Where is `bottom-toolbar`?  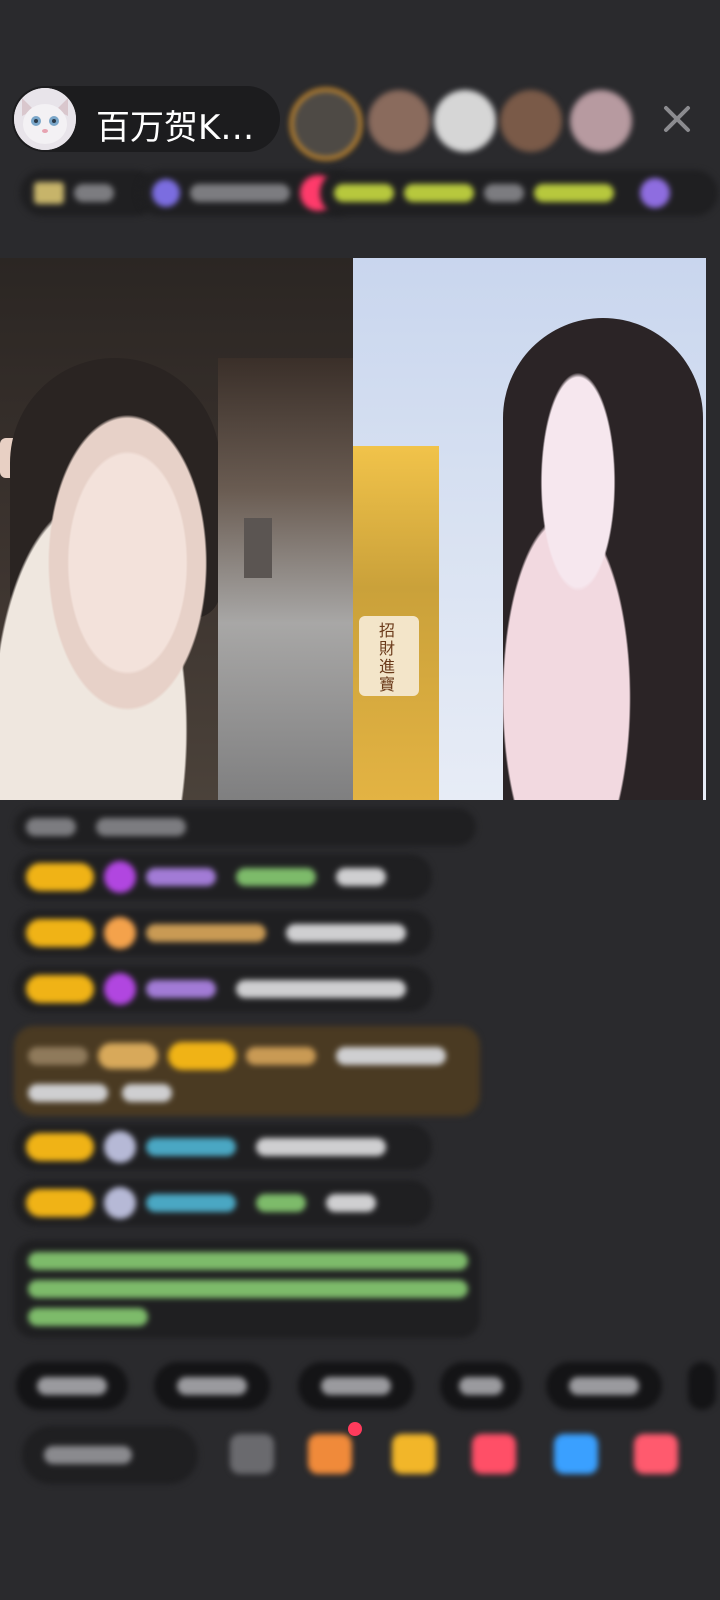 bottom-toolbar is located at coordinates (360, 1454).